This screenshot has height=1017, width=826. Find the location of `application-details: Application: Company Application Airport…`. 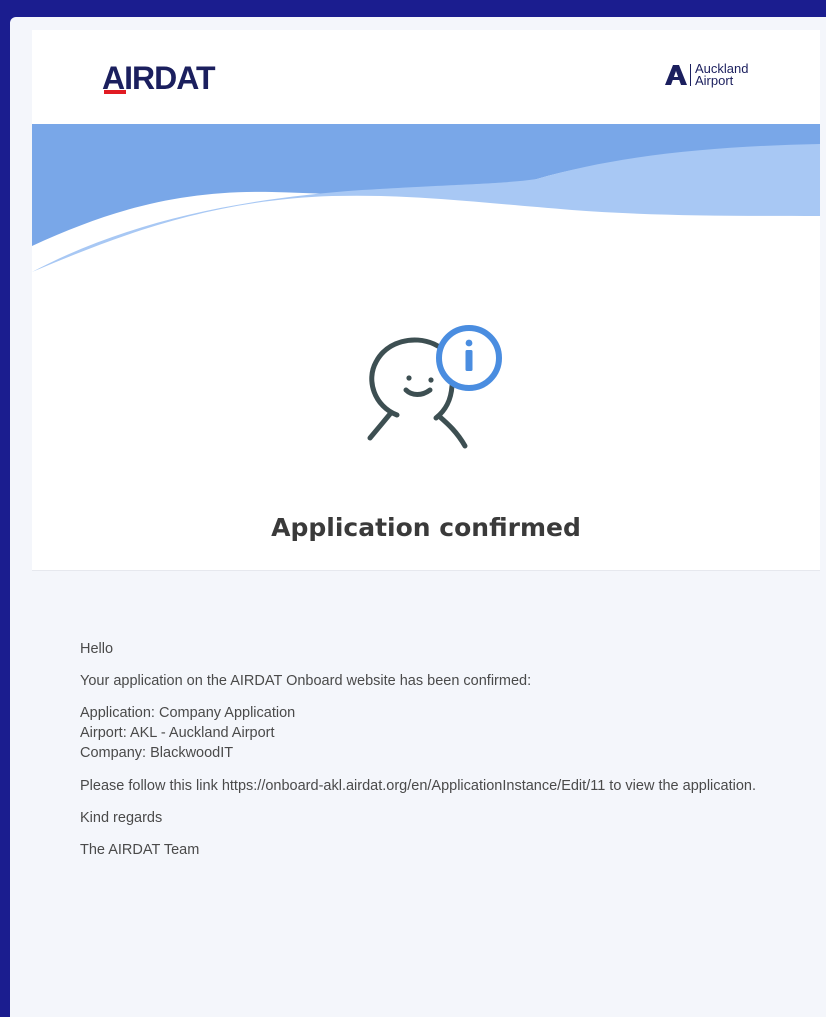

application-details: Application: Company Application Airport… is located at coordinates (430, 733).